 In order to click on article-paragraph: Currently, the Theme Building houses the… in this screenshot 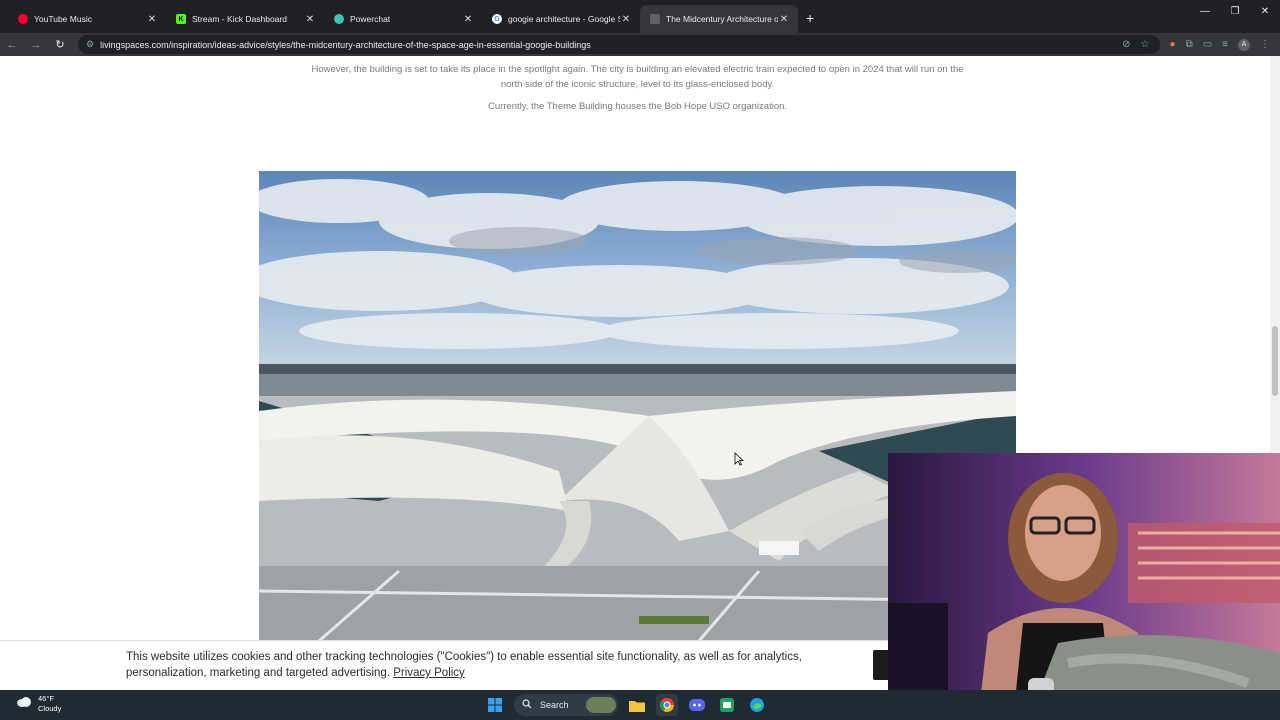, I will do `click(637, 106)`.